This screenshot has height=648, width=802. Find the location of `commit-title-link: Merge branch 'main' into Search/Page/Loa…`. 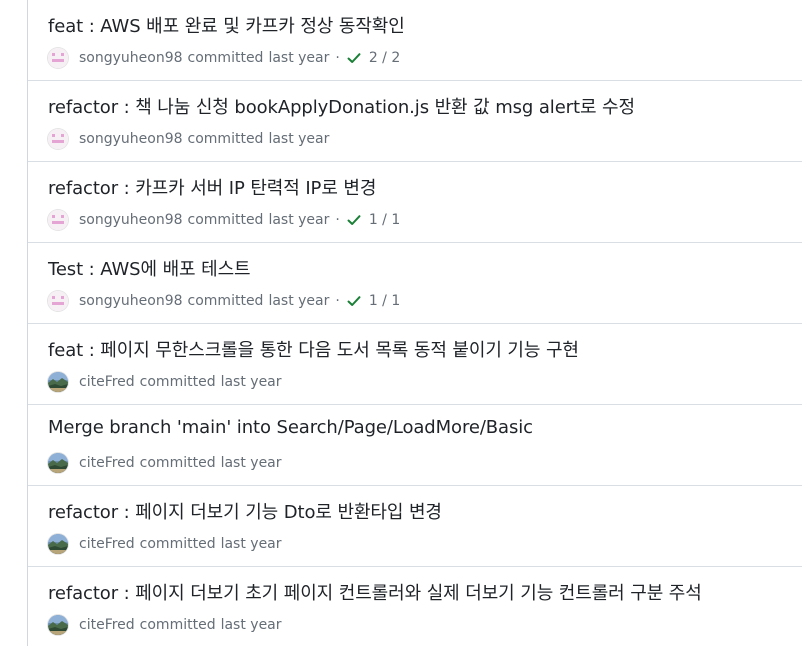

commit-title-link: Merge branch 'main' into Search/Page/Loa… is located at coordinates (290, 427).